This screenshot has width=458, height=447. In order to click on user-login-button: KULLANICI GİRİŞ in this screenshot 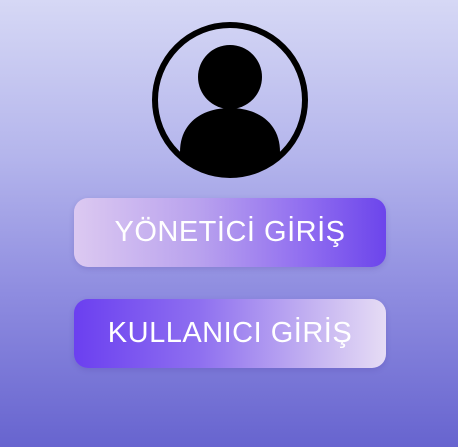, I will do `click(230, 333)`.